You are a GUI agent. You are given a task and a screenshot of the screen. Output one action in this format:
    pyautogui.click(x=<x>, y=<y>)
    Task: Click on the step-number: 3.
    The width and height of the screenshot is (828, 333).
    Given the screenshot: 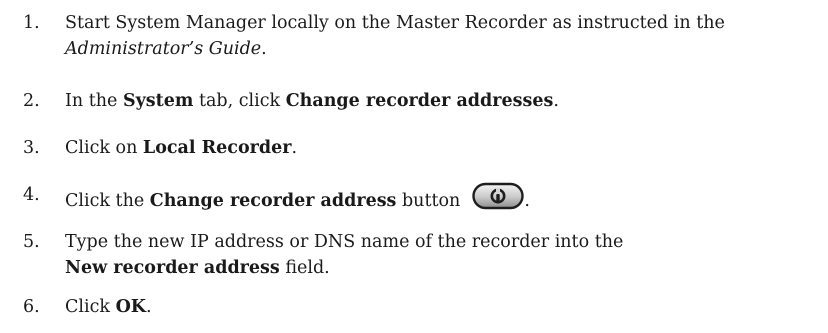 What is the action you would take?
    pyautogui.click(x=31, y=148)
    